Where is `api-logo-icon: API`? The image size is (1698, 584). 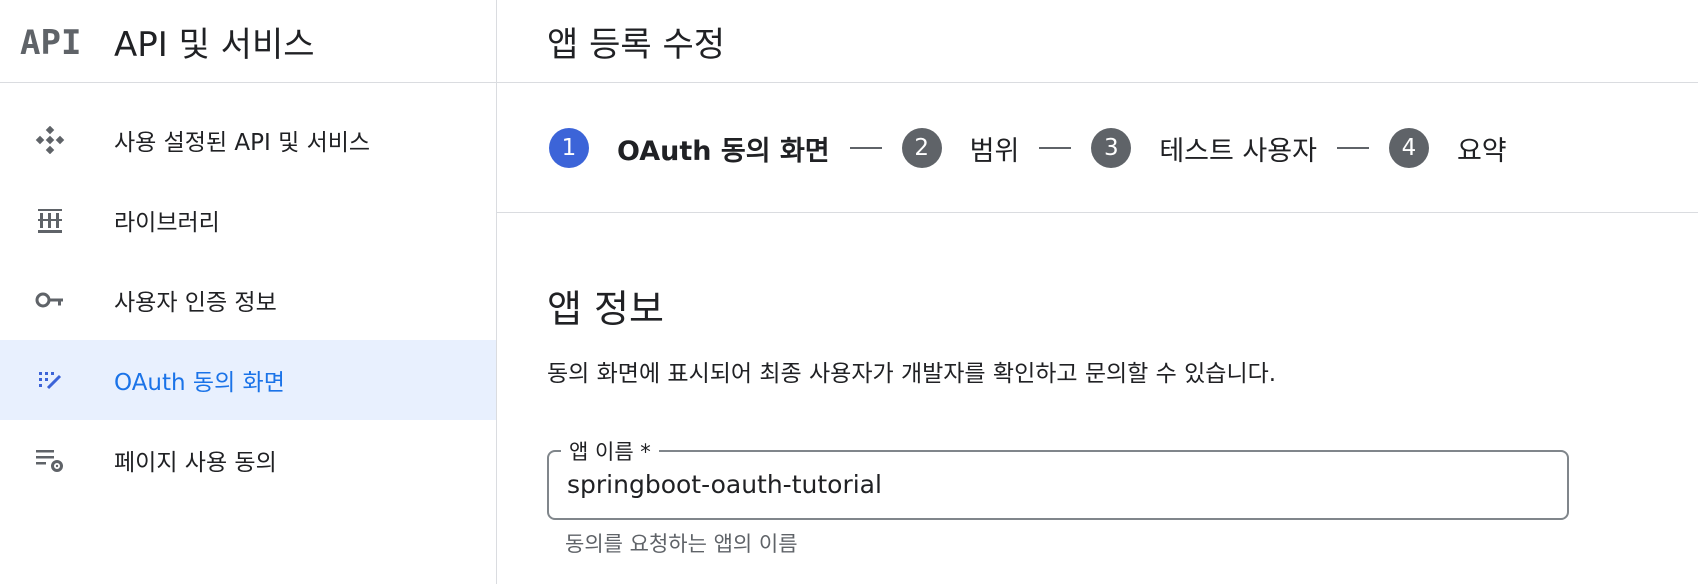
api-logo-icon: API is located at coordinates (52, 41).